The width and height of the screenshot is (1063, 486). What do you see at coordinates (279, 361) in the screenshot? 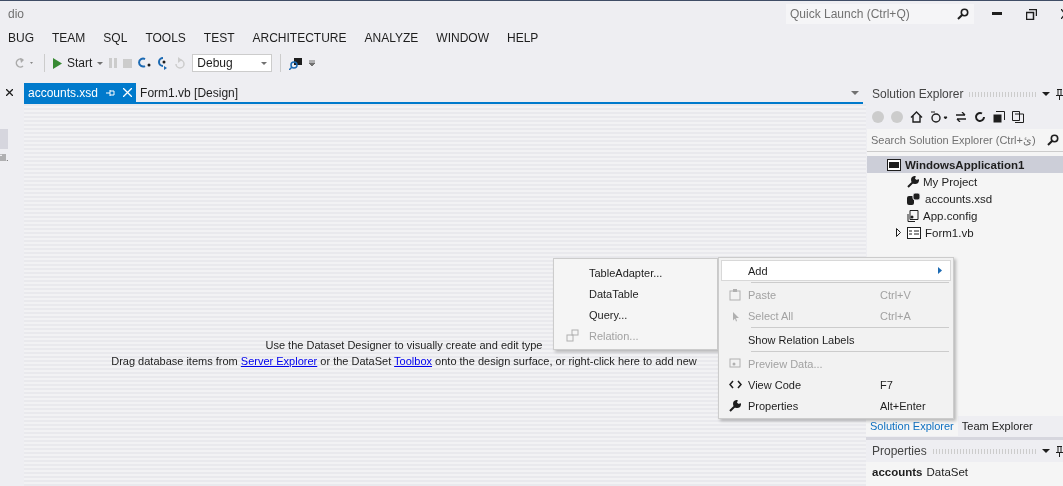
I see `link: Server Explorer` at bounding box center [279, 361].